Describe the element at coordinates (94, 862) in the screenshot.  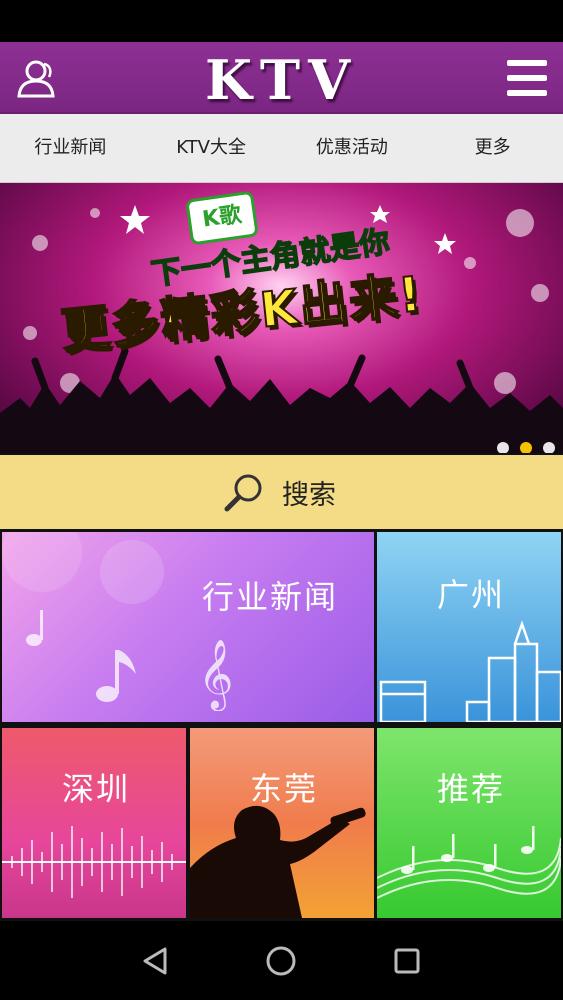
I see `sound-wave-icon` at that location.